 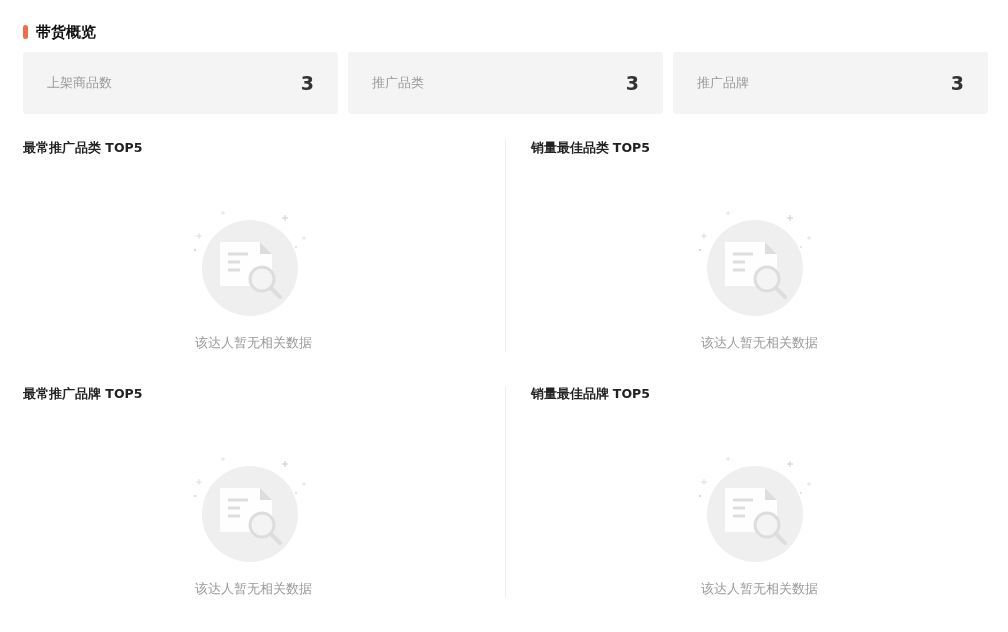 What do you see at coordinates (83, 394) in the screenshot?
I see `panel-title: 最常推广品牌 TOP5` at bounding box center [83, 394].